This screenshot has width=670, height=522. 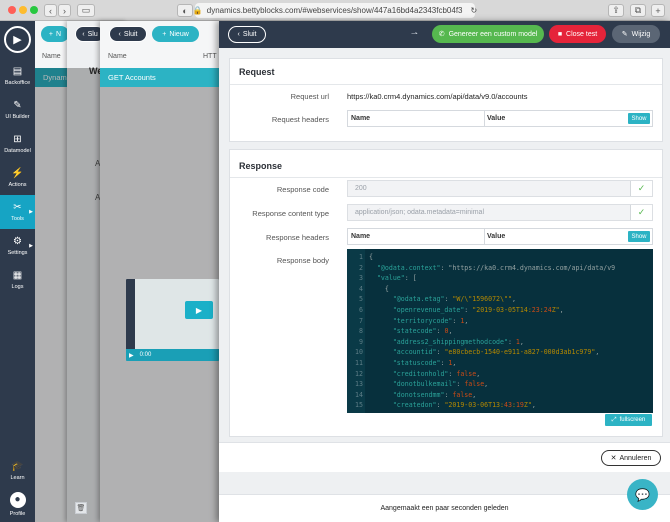 I want to click on share-icon: ⇪, so click(x=616, y=10).